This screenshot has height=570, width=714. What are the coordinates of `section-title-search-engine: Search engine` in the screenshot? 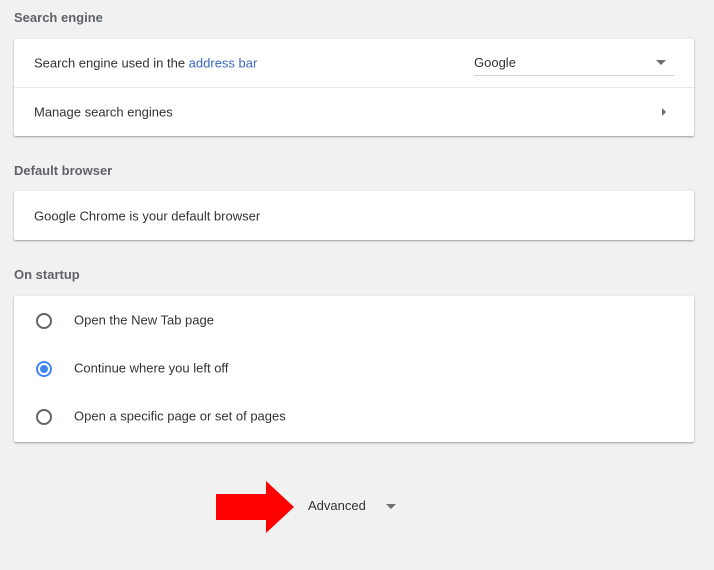 It's located at (58, 17).